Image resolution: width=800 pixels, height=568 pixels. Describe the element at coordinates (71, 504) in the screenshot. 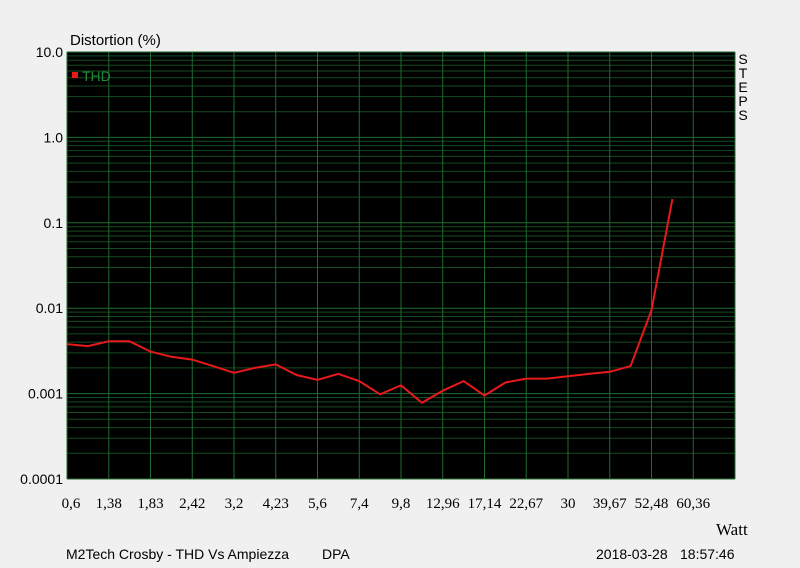

I see `x-tick-label: 0,6` at that location.